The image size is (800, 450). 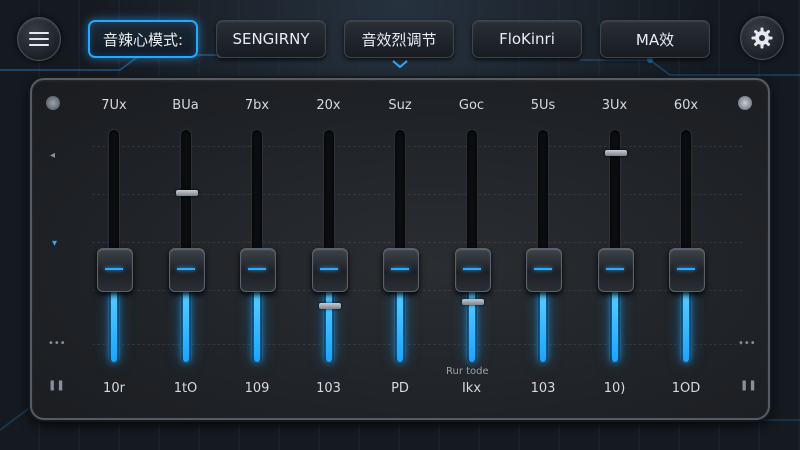 I want to click on tab-label: 音效烈调节, so click(x=399, y=39).